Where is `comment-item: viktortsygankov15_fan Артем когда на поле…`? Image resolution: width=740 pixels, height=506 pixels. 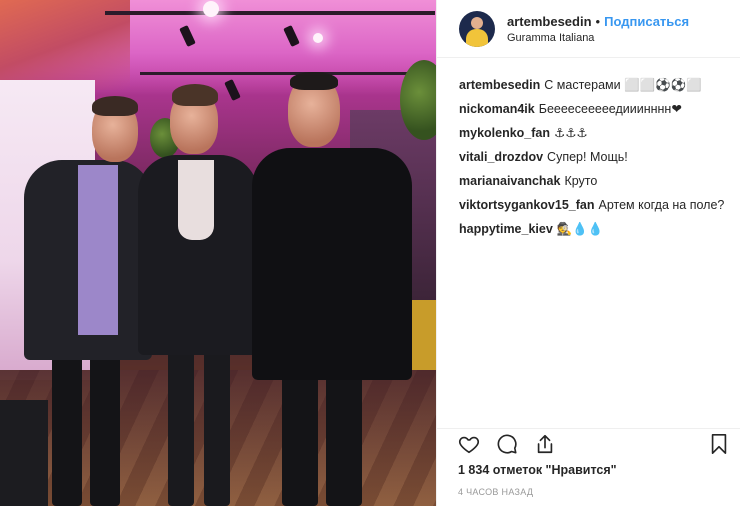 comment-item: viktortsygankov15_fan Артем когда на поле… is located at coordinates (599, 209).